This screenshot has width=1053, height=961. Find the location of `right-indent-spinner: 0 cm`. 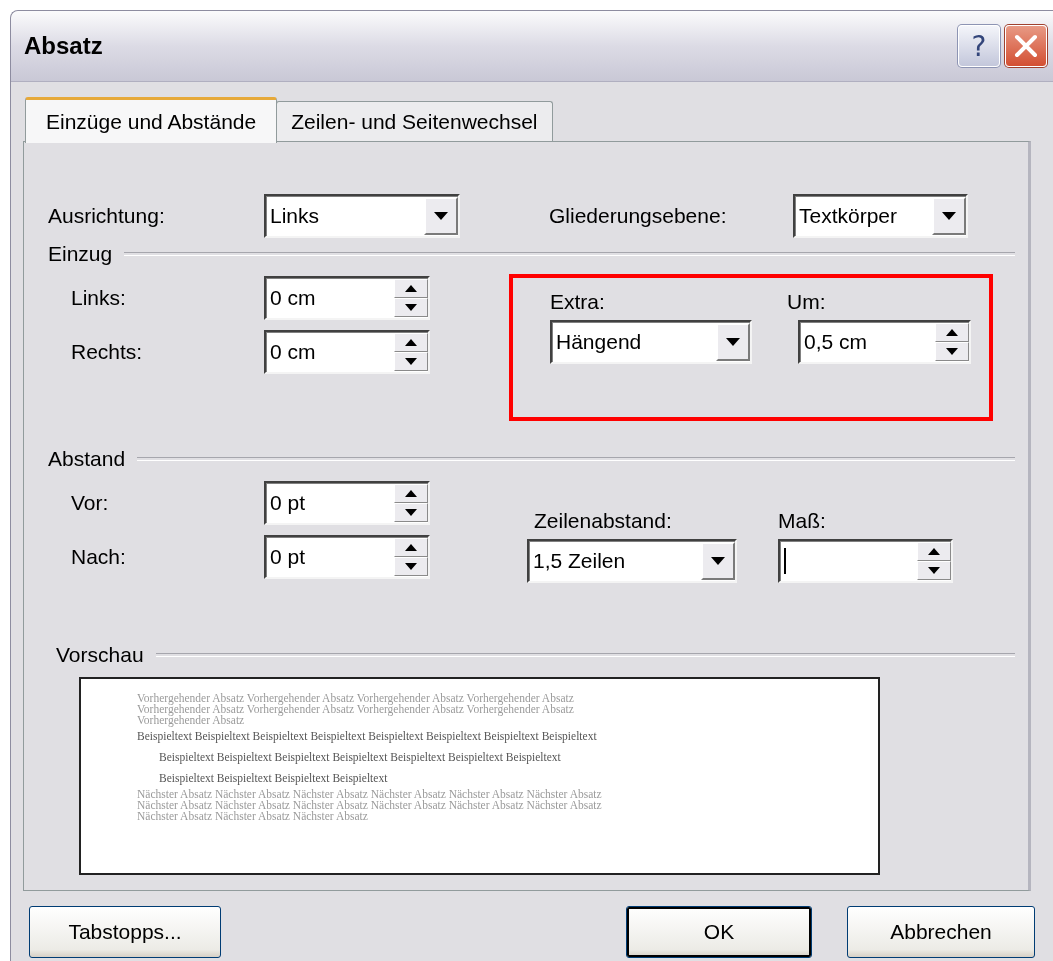

right-indent-spinner: 0 cm is located at coordinates (347, 352).